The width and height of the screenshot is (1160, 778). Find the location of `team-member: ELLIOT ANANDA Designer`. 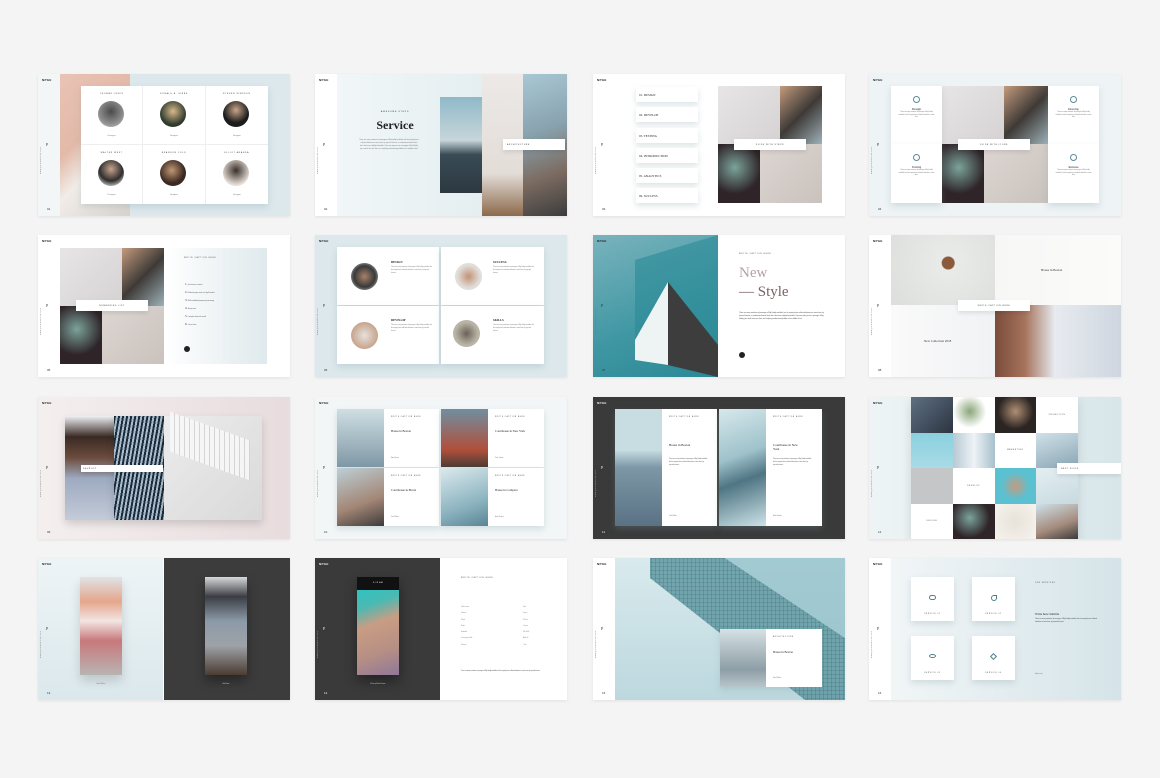

team-member: ELLIOT ANANDA Designer is located at coordinates (237, 174).